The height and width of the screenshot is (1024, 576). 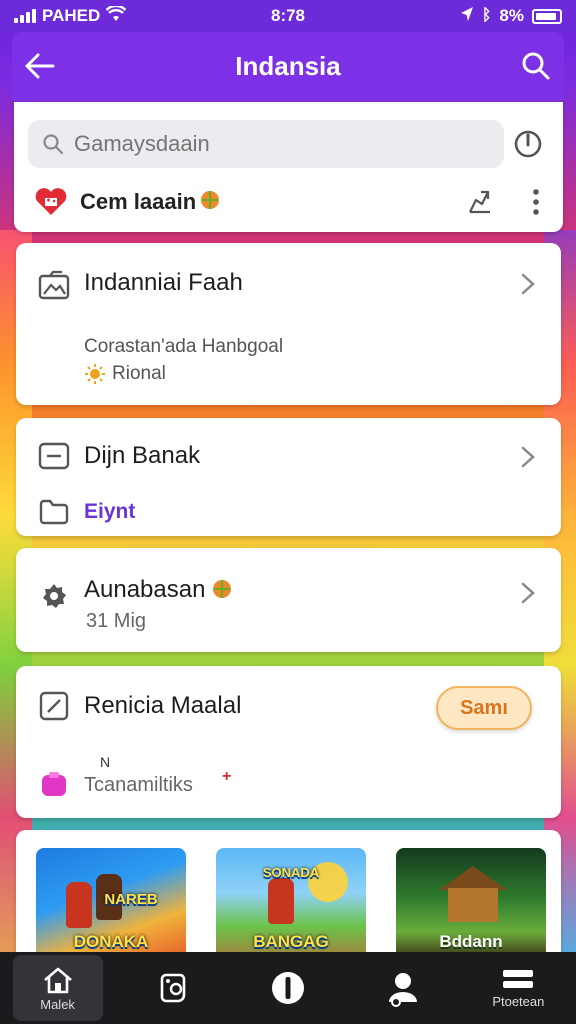 What do you see at coordinates (54, 784) in the screenshot?
I see `app-badge-icon` at bounding box center [54, 784].